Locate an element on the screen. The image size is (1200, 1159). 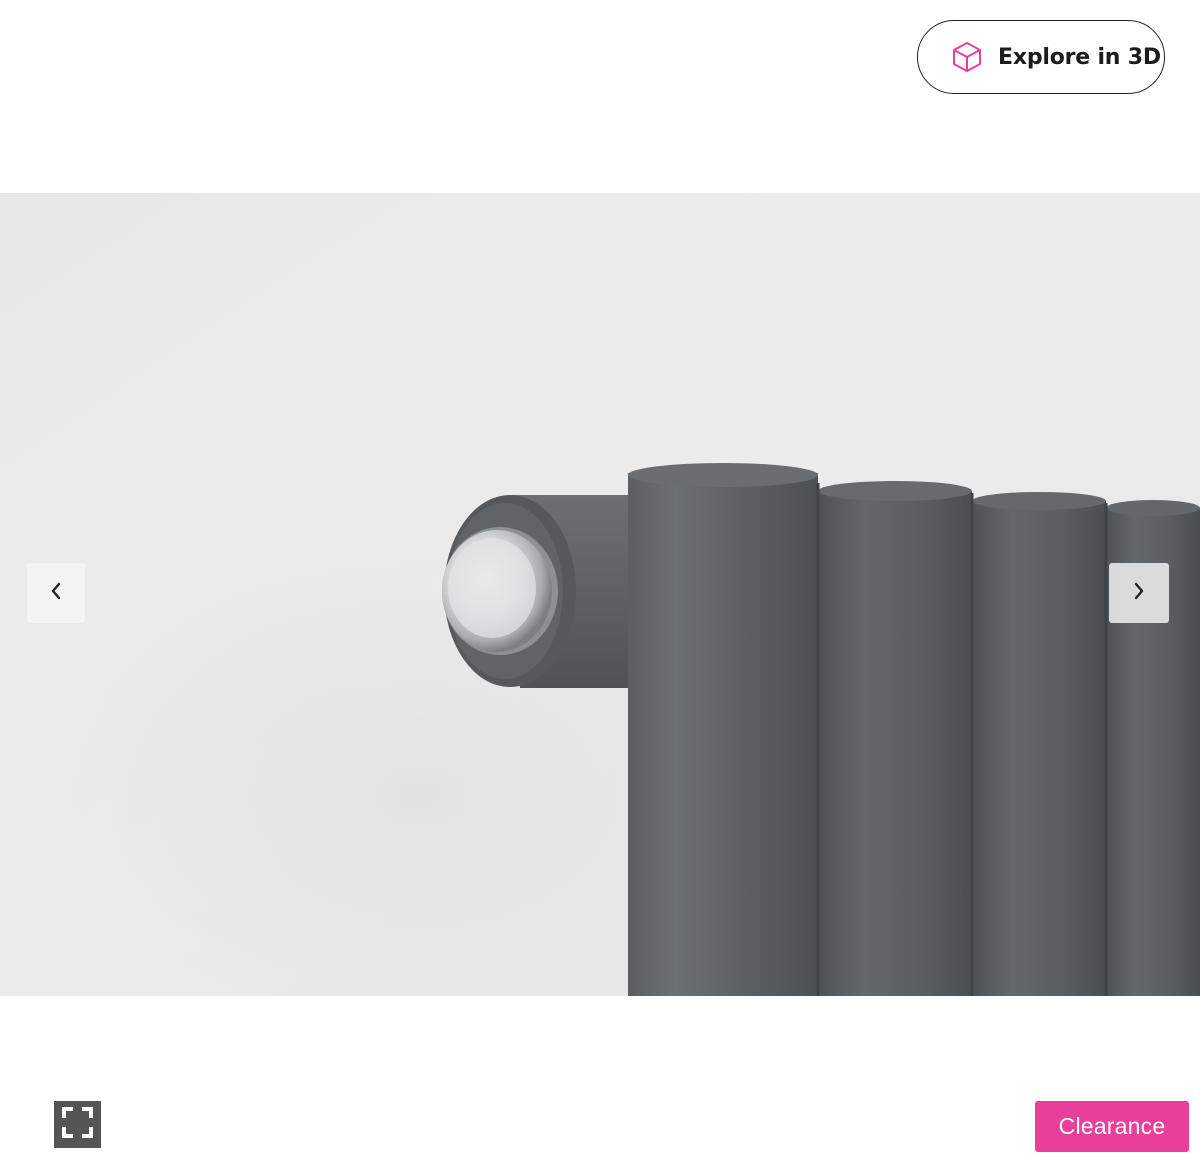
next-image-button is located at coordinates (1139, 593).